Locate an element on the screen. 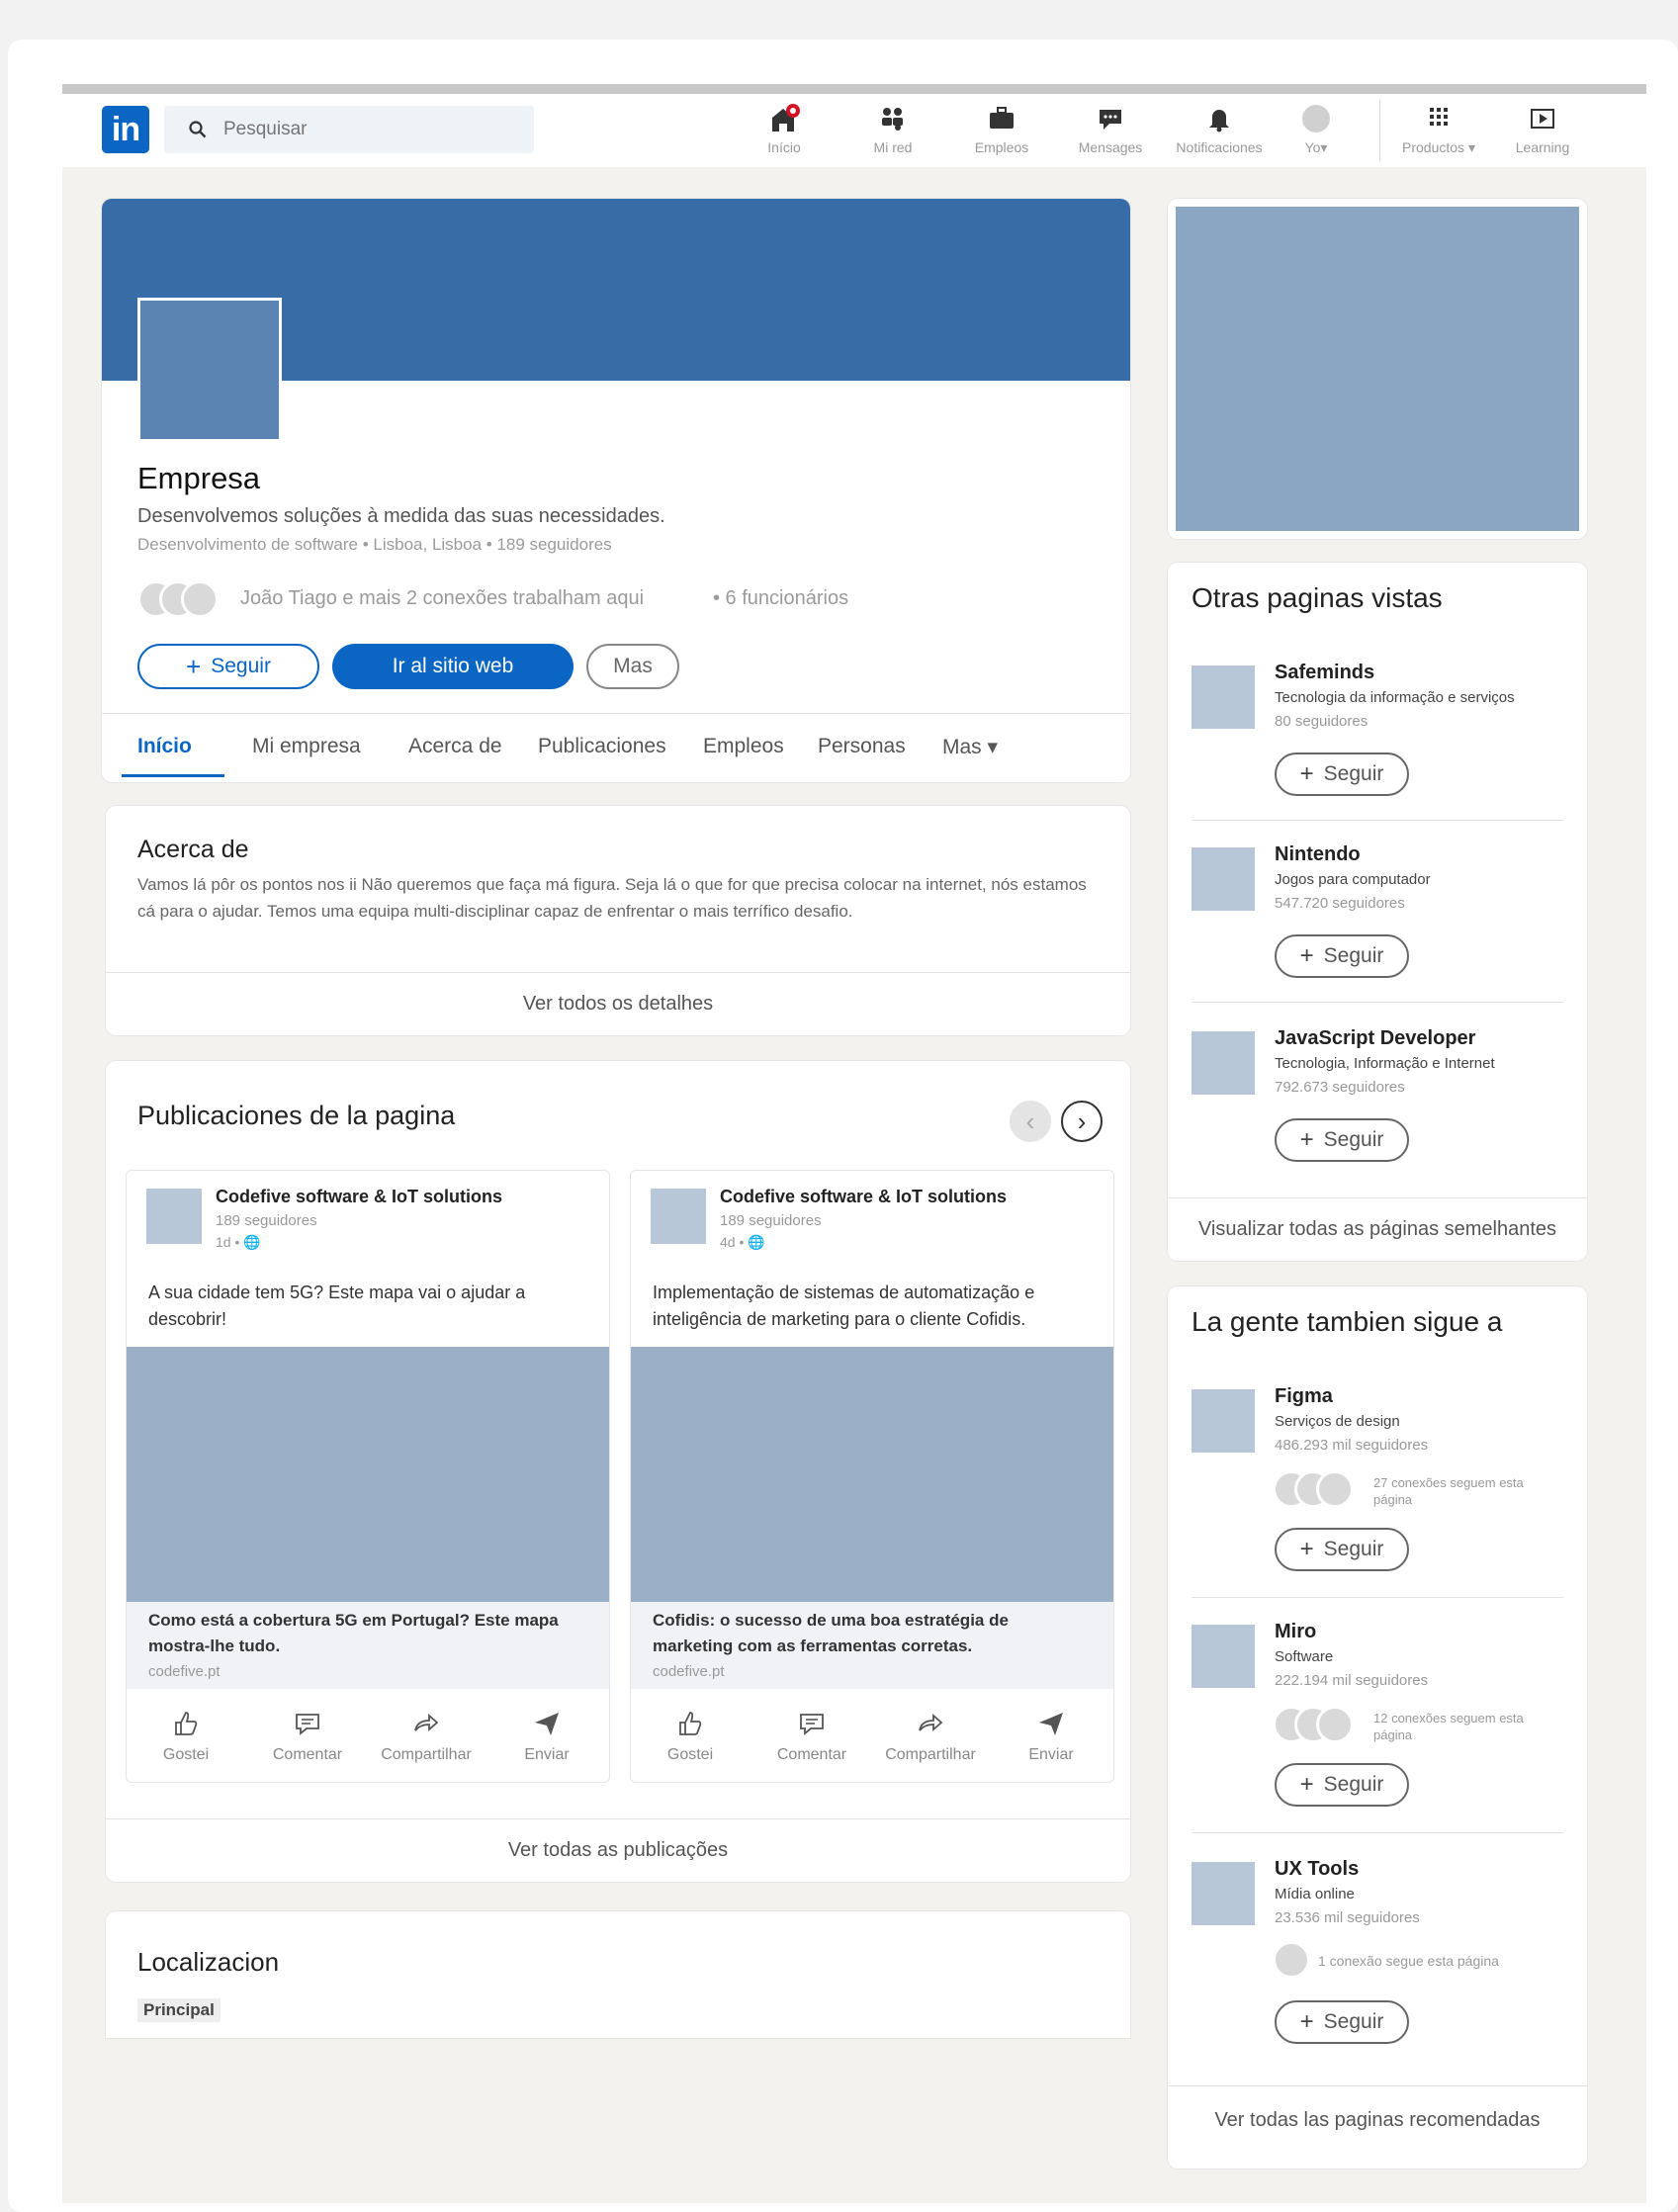 This screenshot has height=2212, width=1678. message-icon is located at coordinates (1110, 120).